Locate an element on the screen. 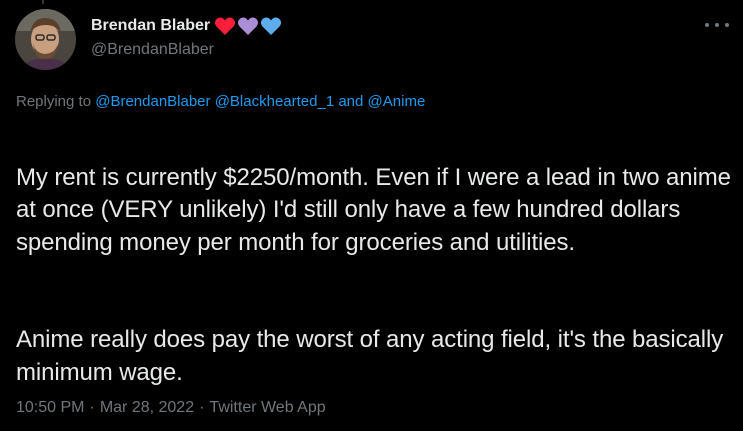 The width and height of the screenshot is (743, 431). purple-heart-icon is located at coordinates (248, 26).